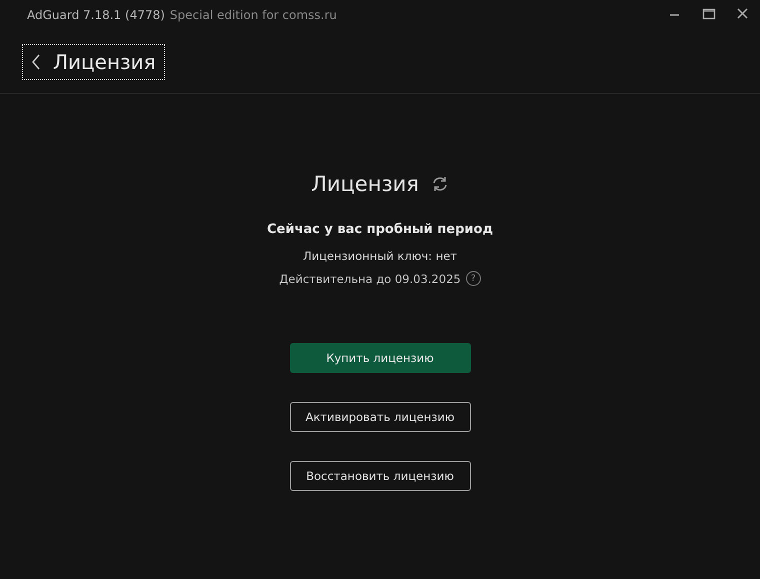 The image size is (760, 579). I want to click on license-button: Активировать лицензию, so click(380, 417).